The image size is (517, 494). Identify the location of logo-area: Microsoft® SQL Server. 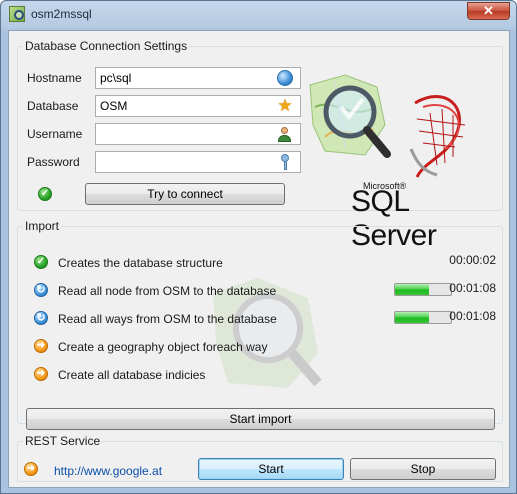
(403, 159).